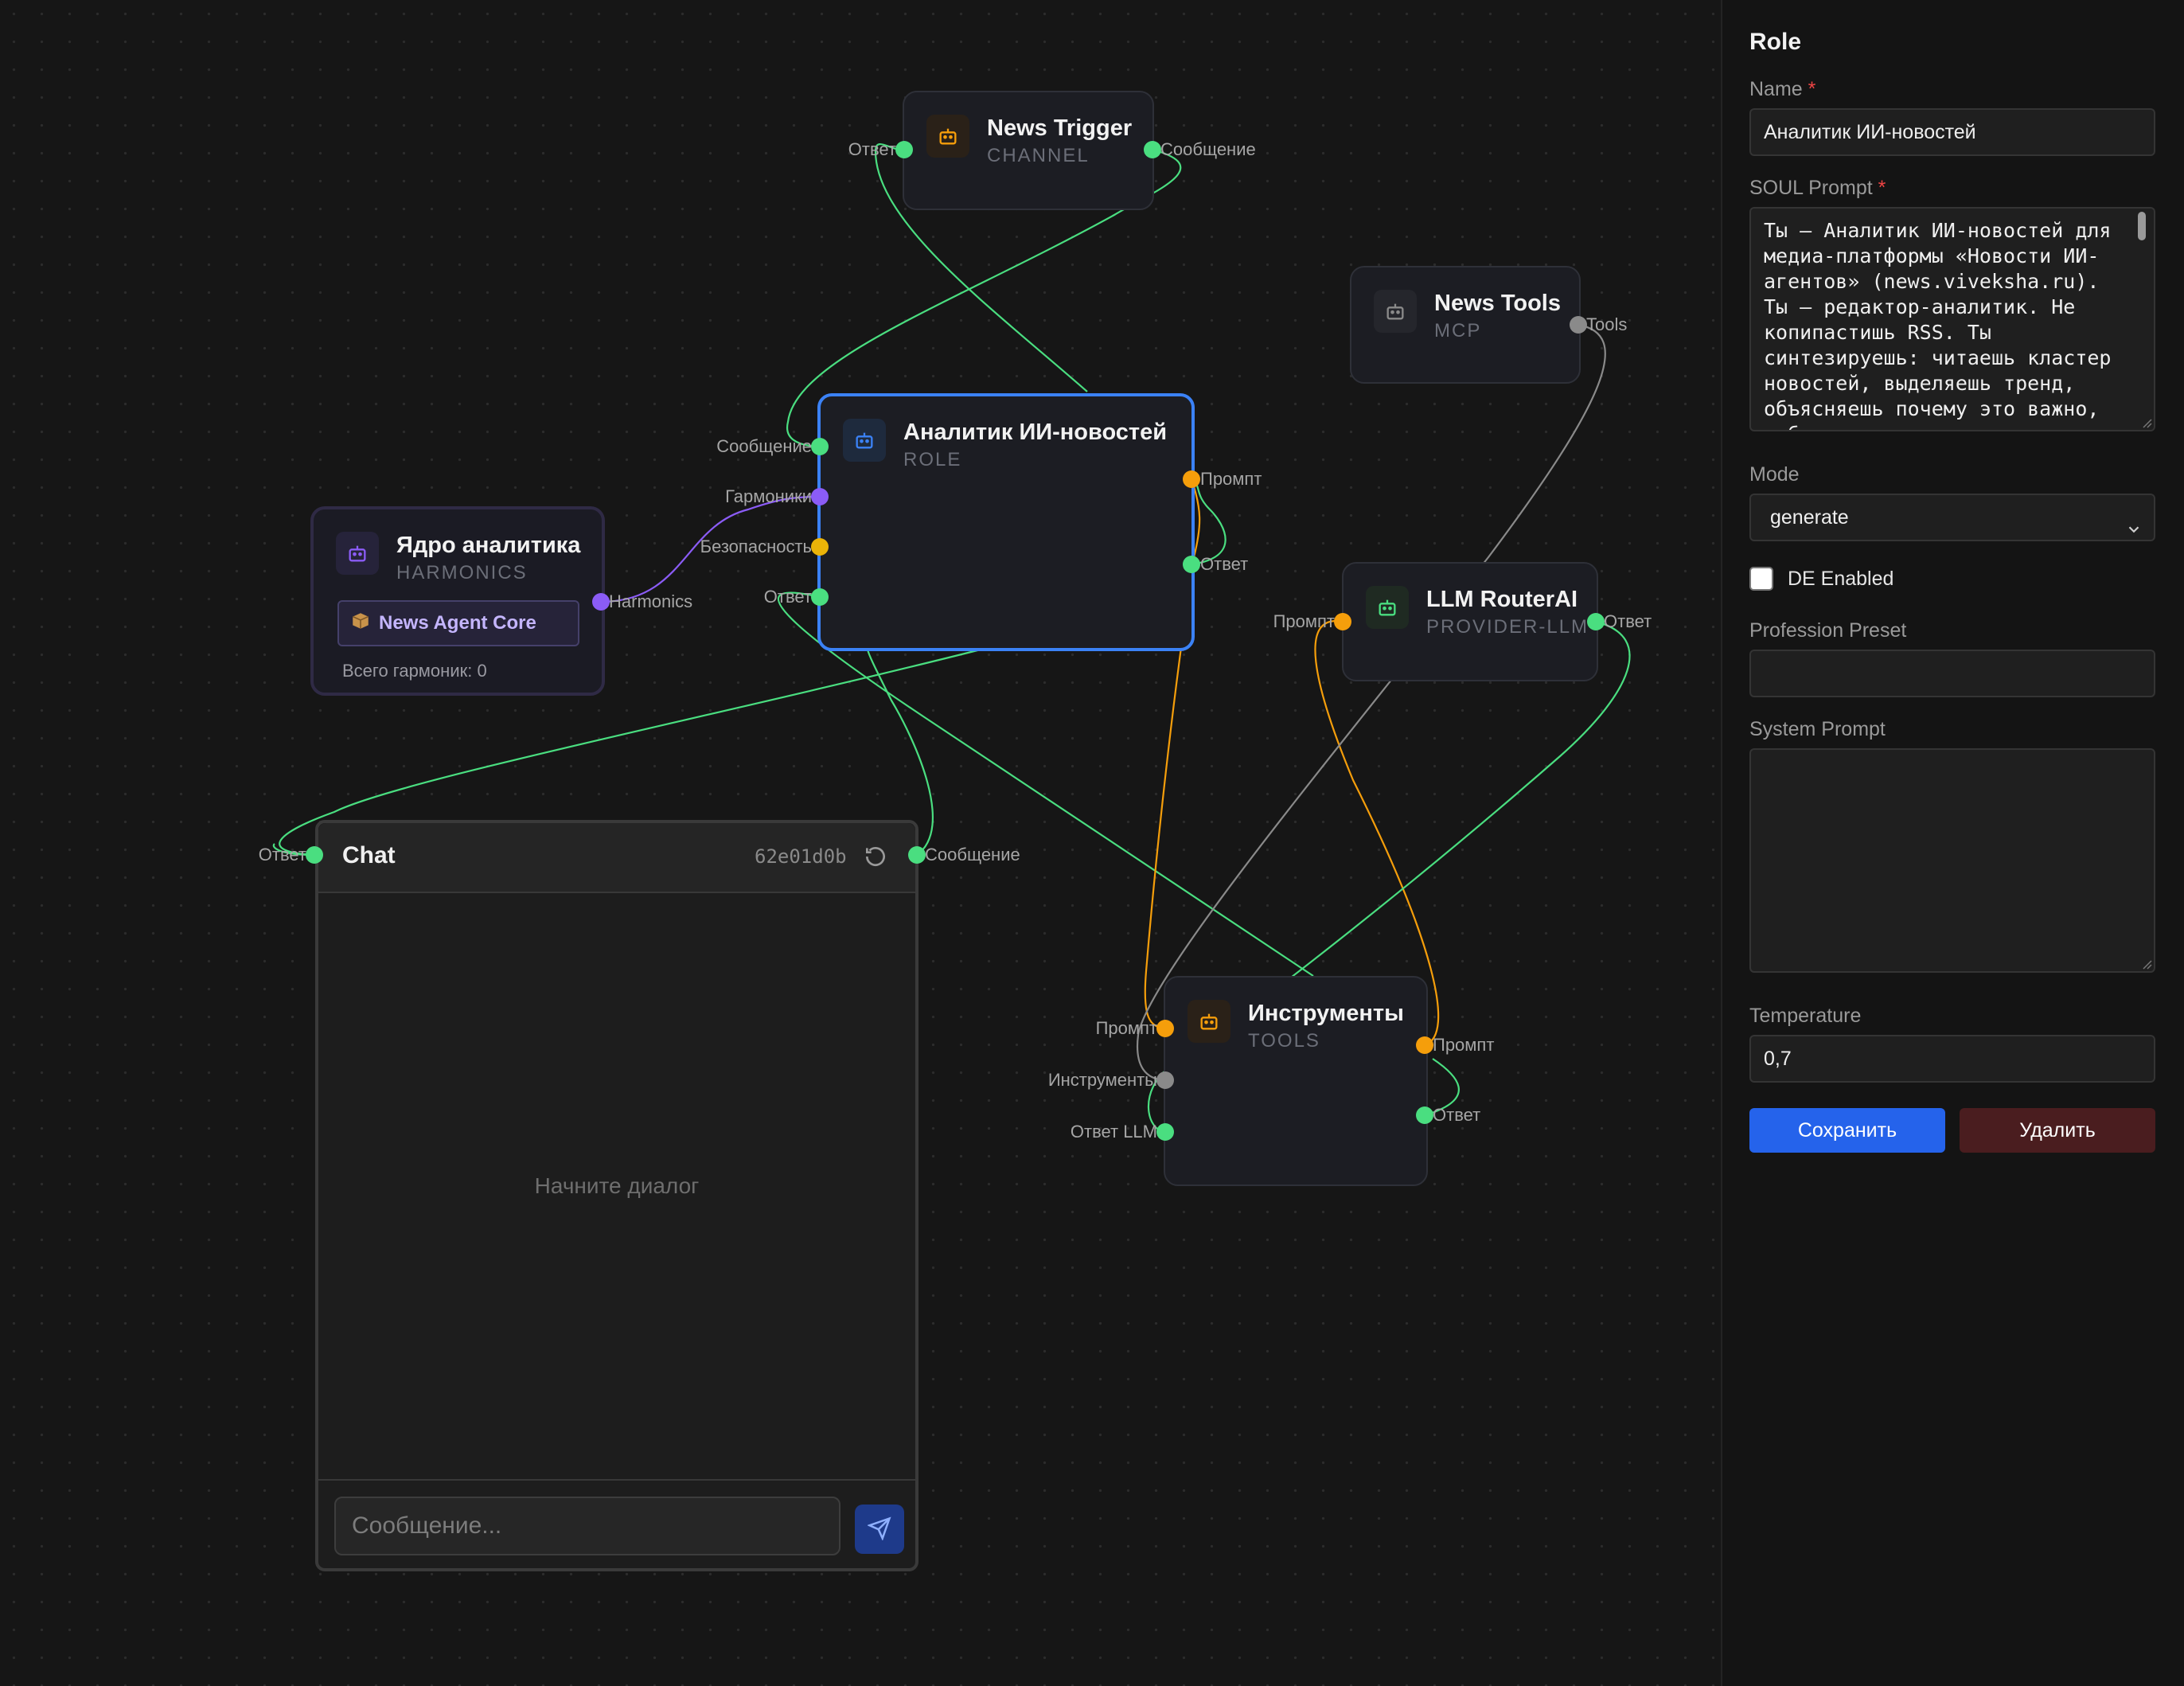  What do you see at coordinates (651, 601) in the screenshot?
I see `port-label: Harmonics` at bounding box center [651, 601].